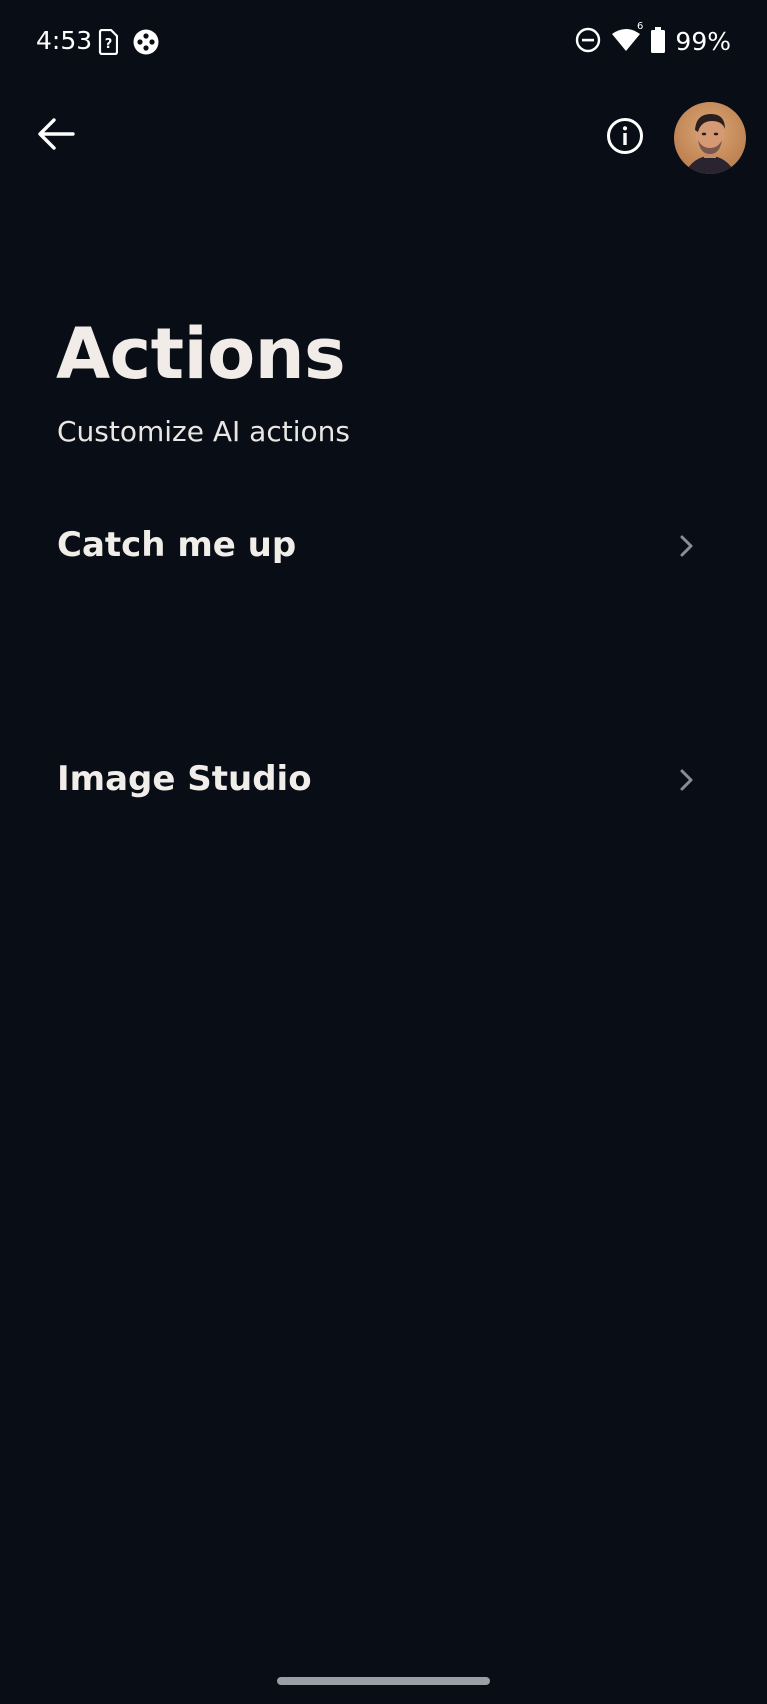 The width and height of the screenshot is (767, 1704). Describe the element at coordinates (588, 42) in the screenshot. I see `do-not-disturb-icon` at that location.